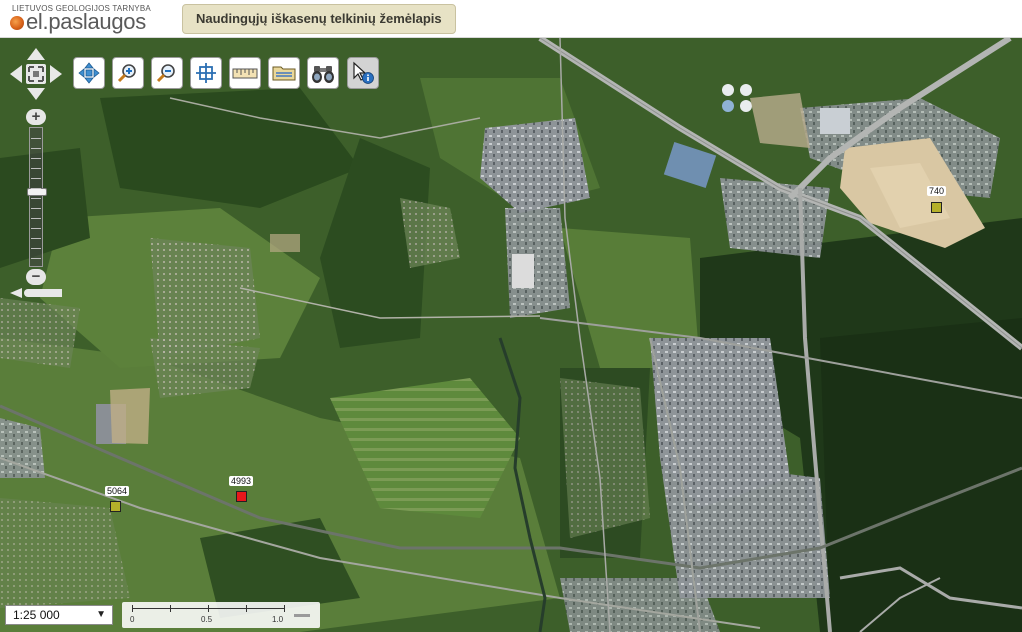 Image resolution: width=1022 pixels, height=632 pixels. I want to click on folder-layers-icon, so click(284, 73).